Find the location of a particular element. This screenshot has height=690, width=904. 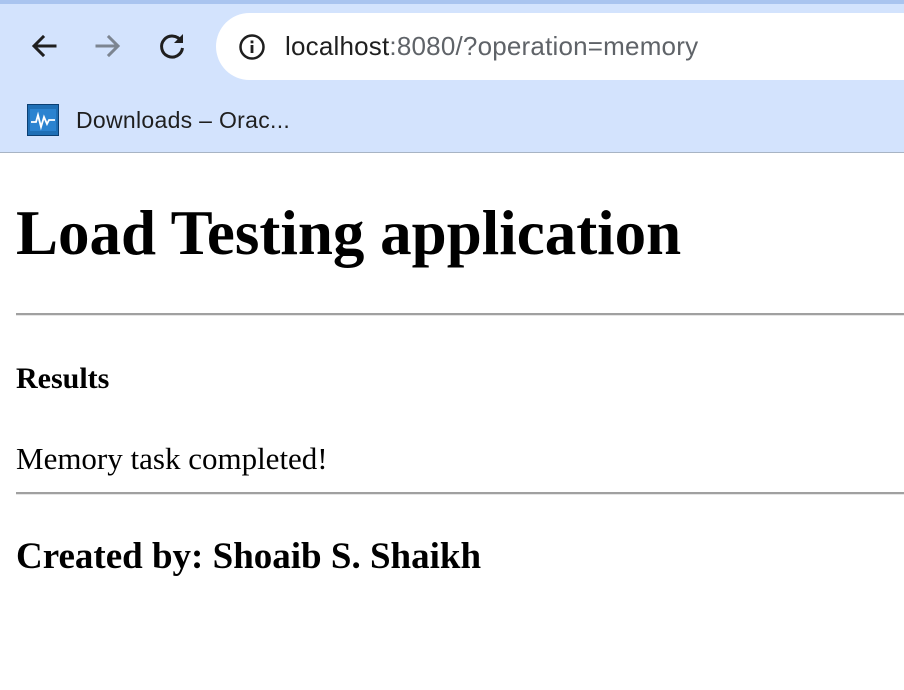

url-host: localhost is located at coordinates (337, 46).